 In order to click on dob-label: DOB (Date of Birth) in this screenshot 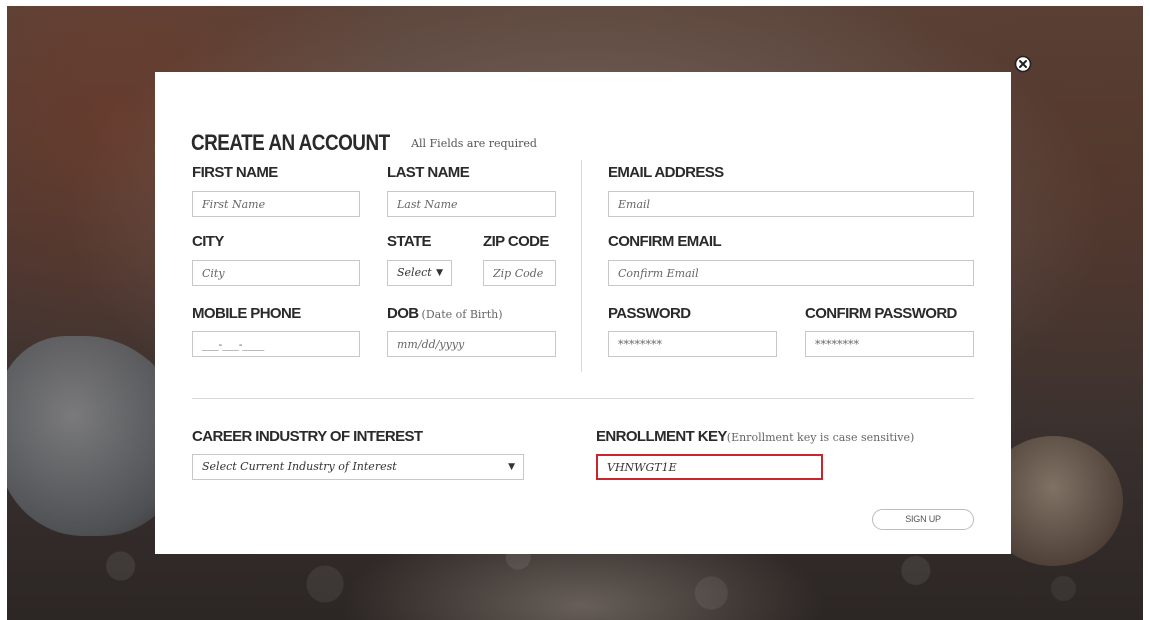, I will do `click(445, 313)`.